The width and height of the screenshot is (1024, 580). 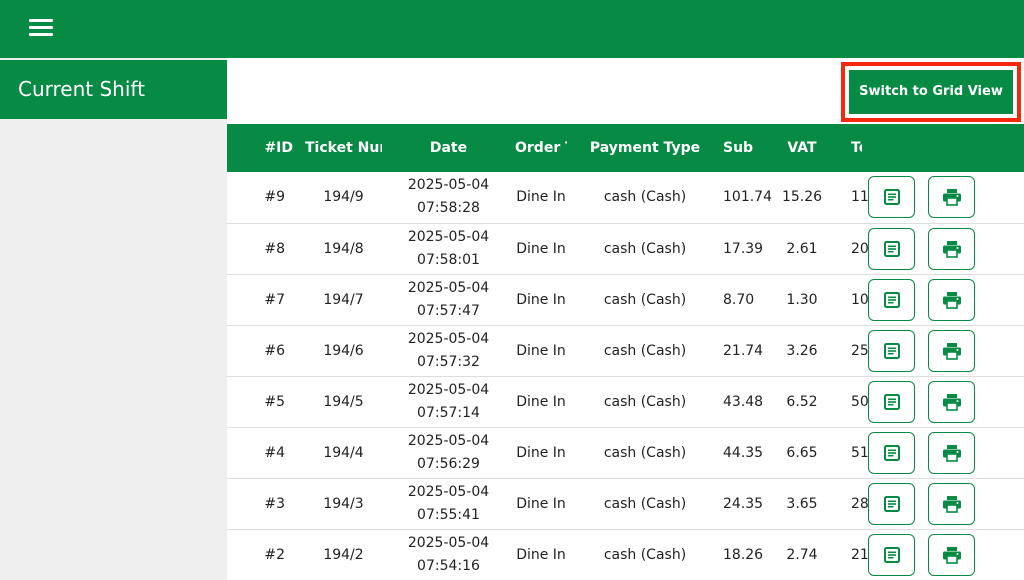 I want to click on cell-sub-total: 44.35, so click(x=743, y=452).